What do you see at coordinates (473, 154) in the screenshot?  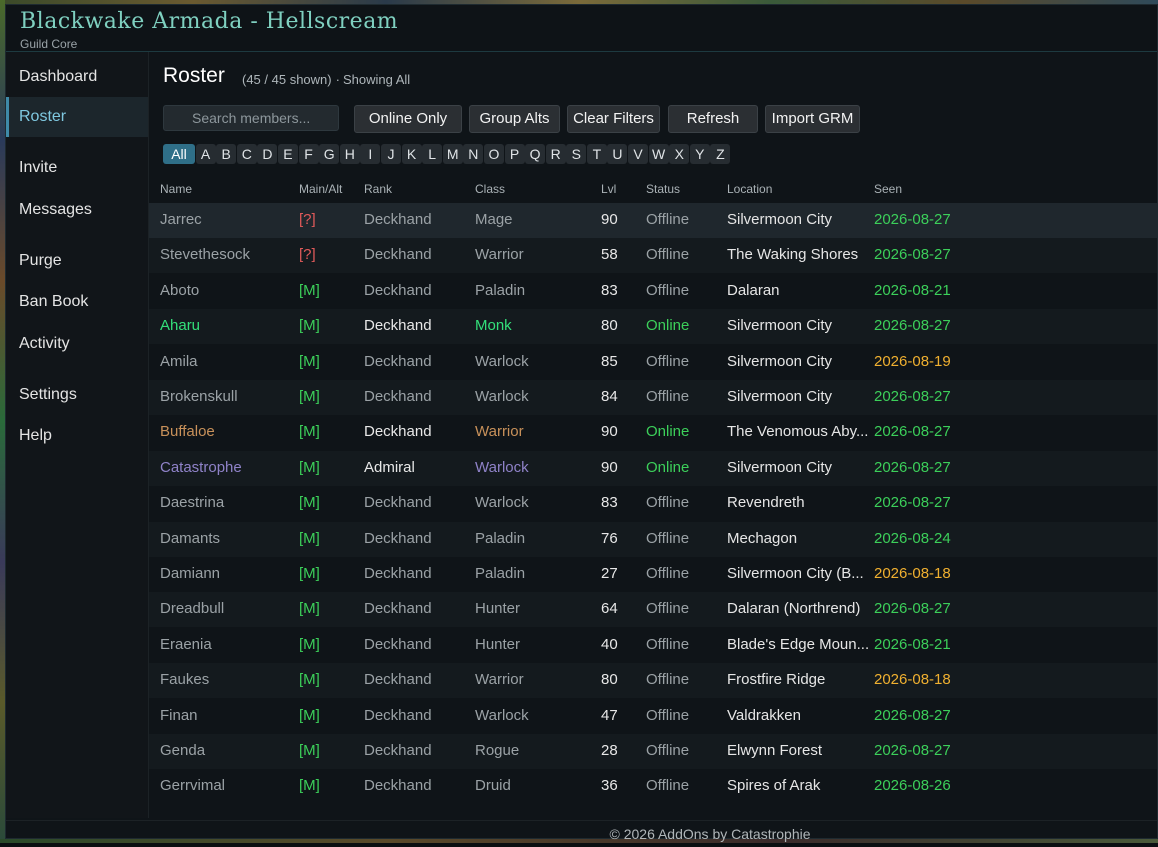 I see `letter-filter-n: N` at bounding box center [473, 154].